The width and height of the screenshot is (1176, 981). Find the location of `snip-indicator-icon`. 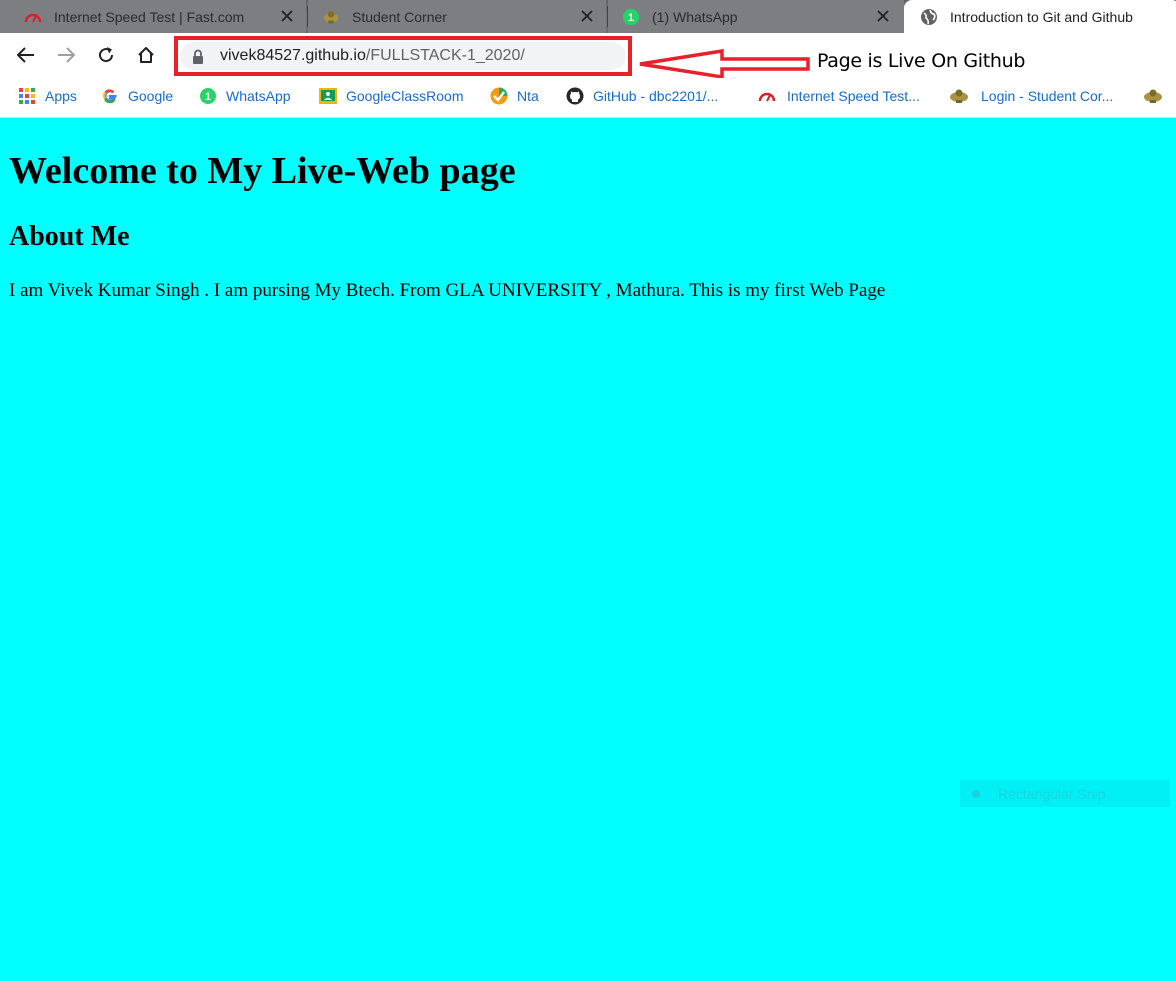

snip-indicator-icon is located at coordinates (976, 793).